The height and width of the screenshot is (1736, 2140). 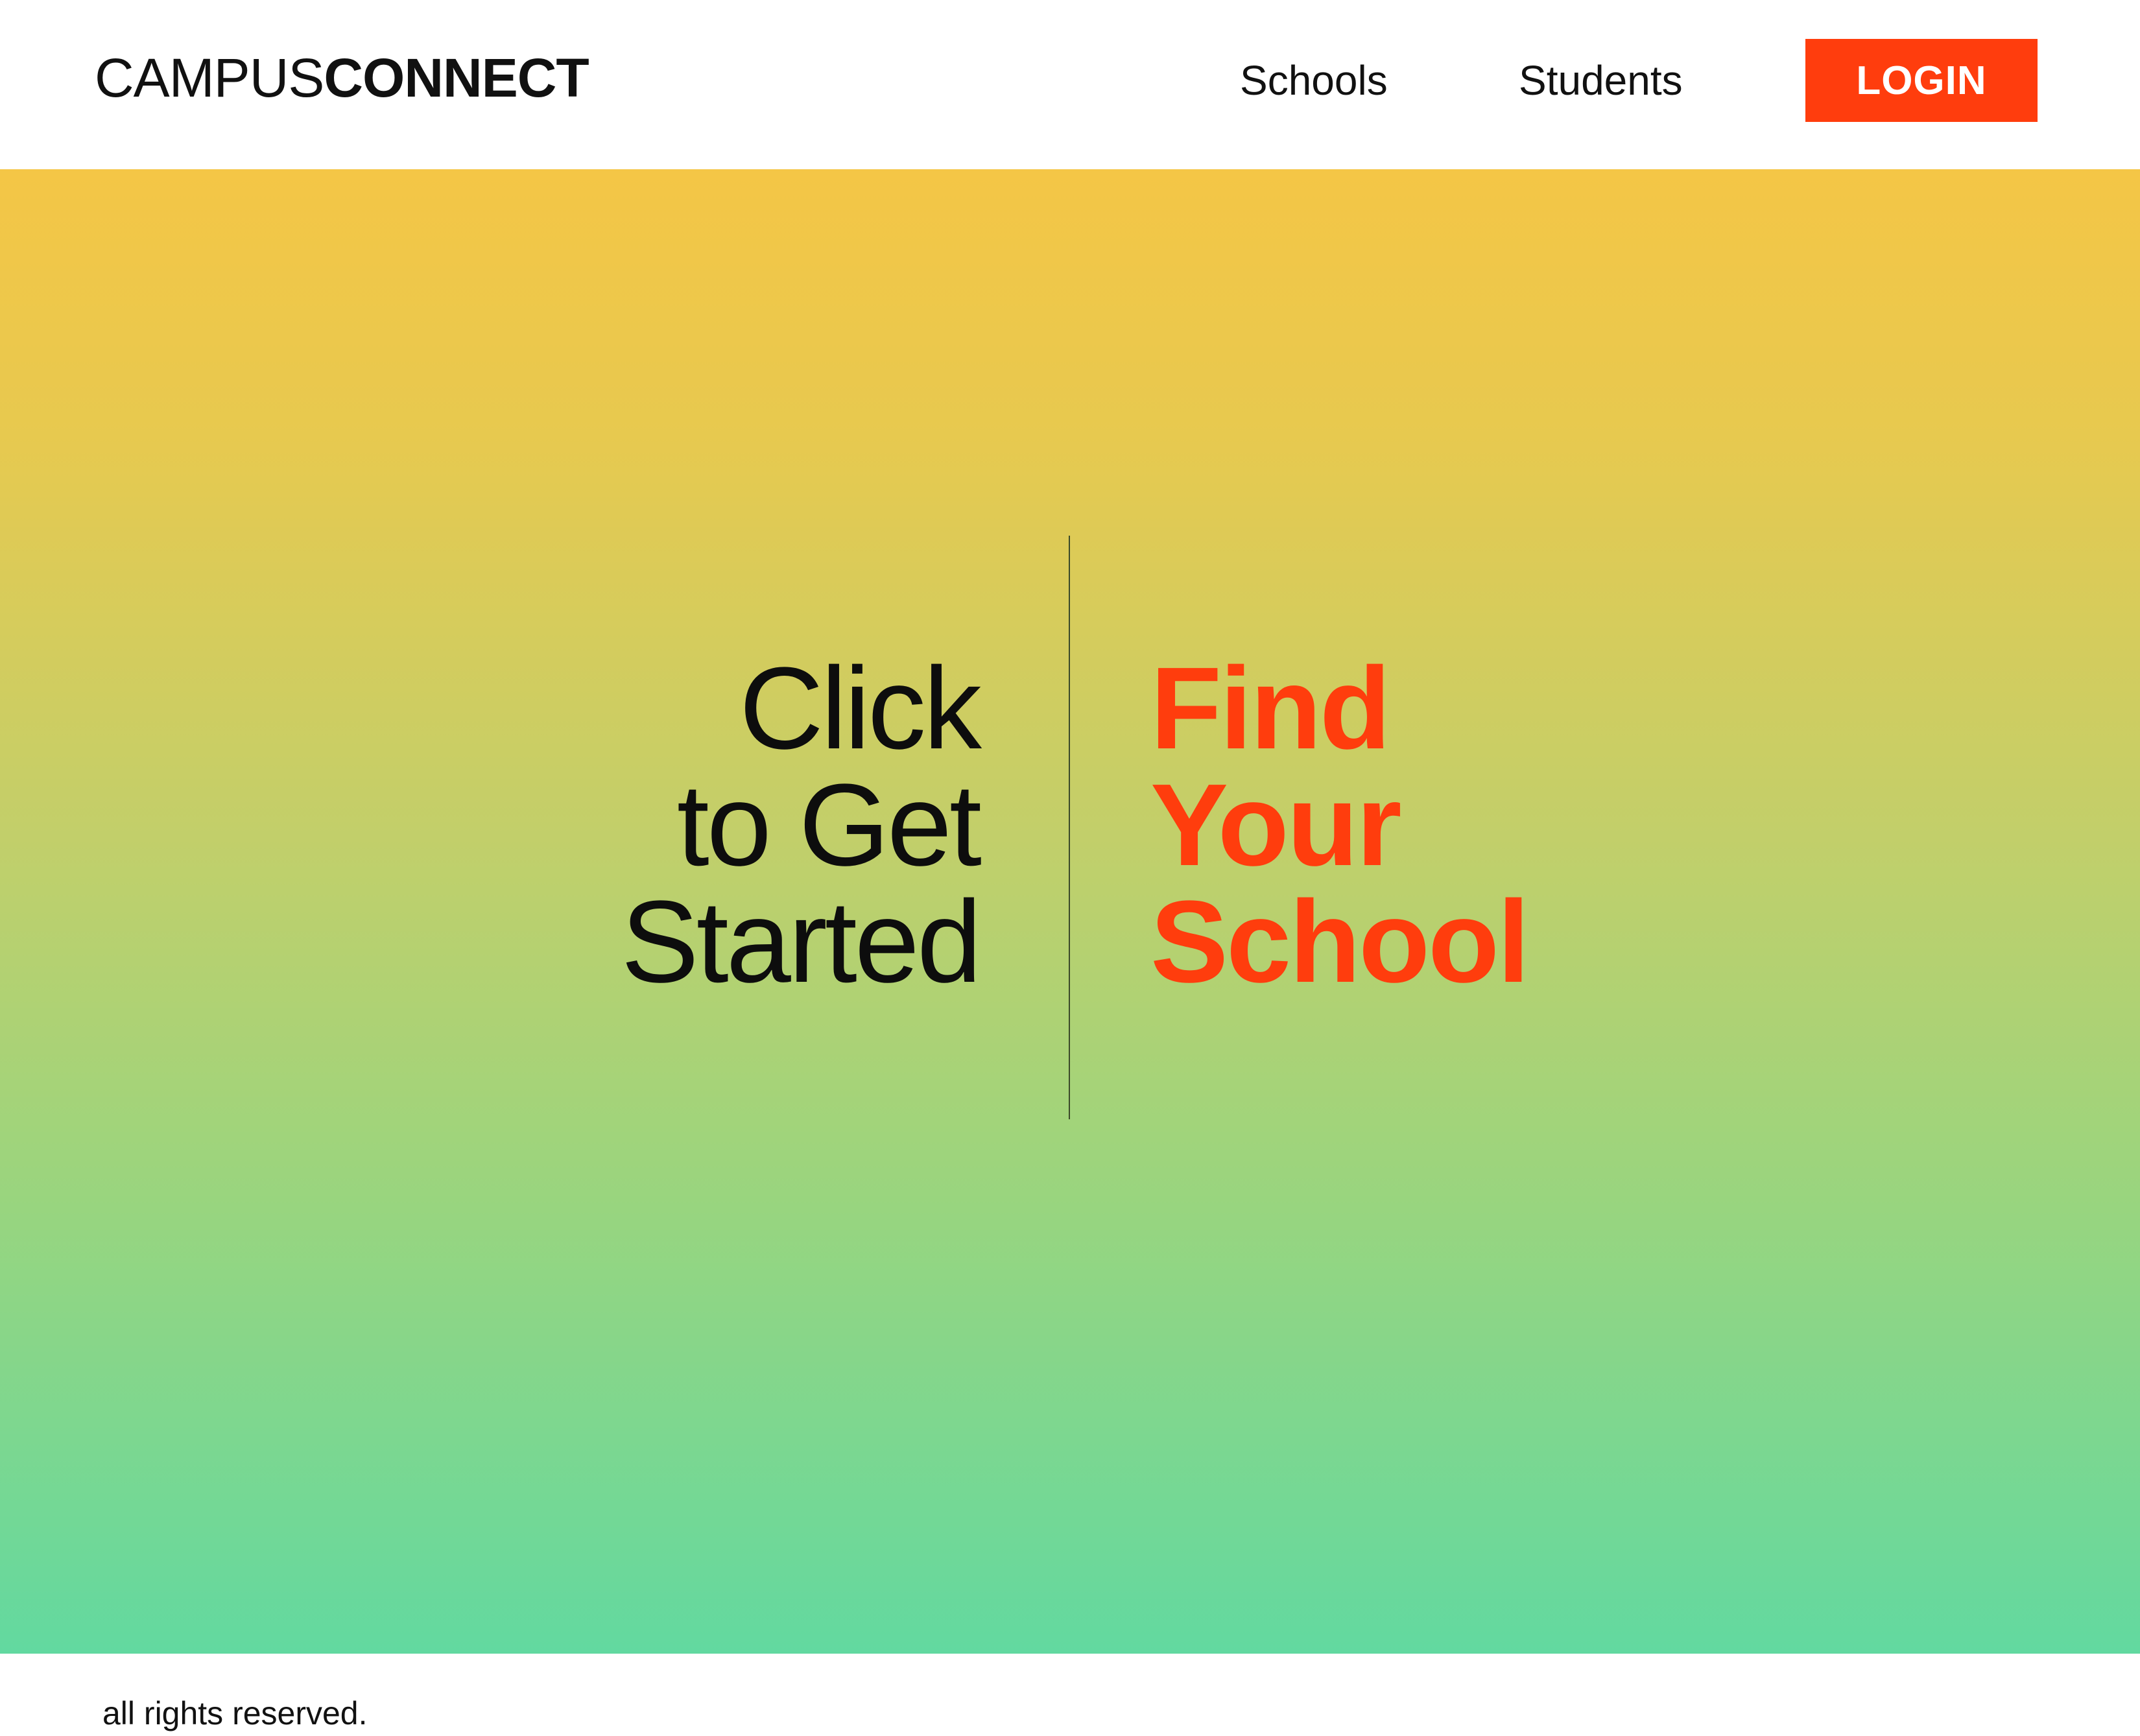 What do you see at coordinates (1276, 825) in the screenshot?
I see `find-school-line: Your` at bounding box center [1276, 825].